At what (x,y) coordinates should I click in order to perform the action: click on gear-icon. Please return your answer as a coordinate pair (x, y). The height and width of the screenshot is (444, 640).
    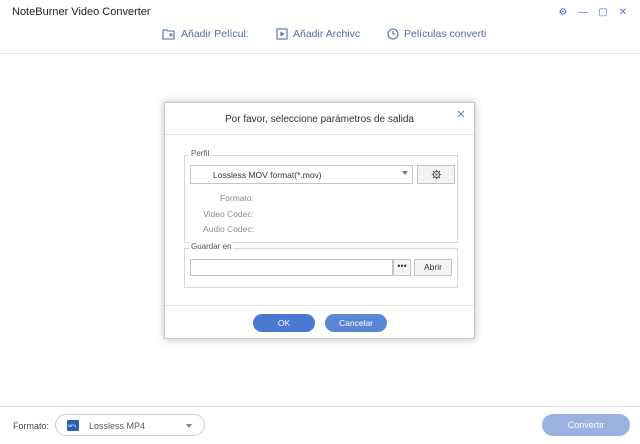
    Looking at the image, I should click on (436, 174).